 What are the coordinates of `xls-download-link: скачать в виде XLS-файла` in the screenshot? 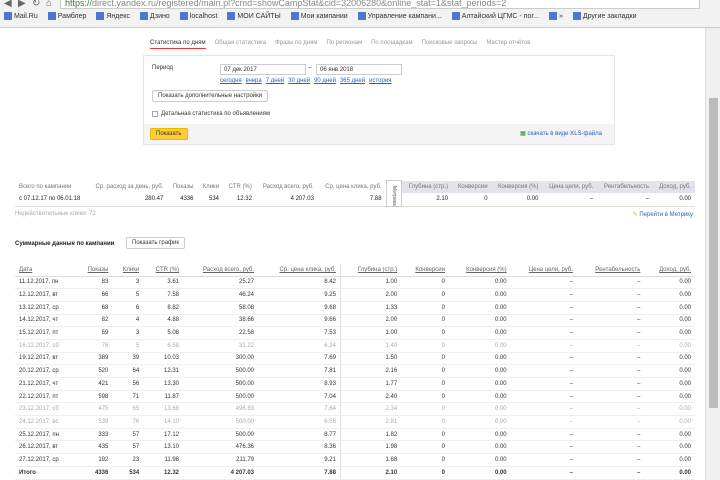 It's located at (564, 134).